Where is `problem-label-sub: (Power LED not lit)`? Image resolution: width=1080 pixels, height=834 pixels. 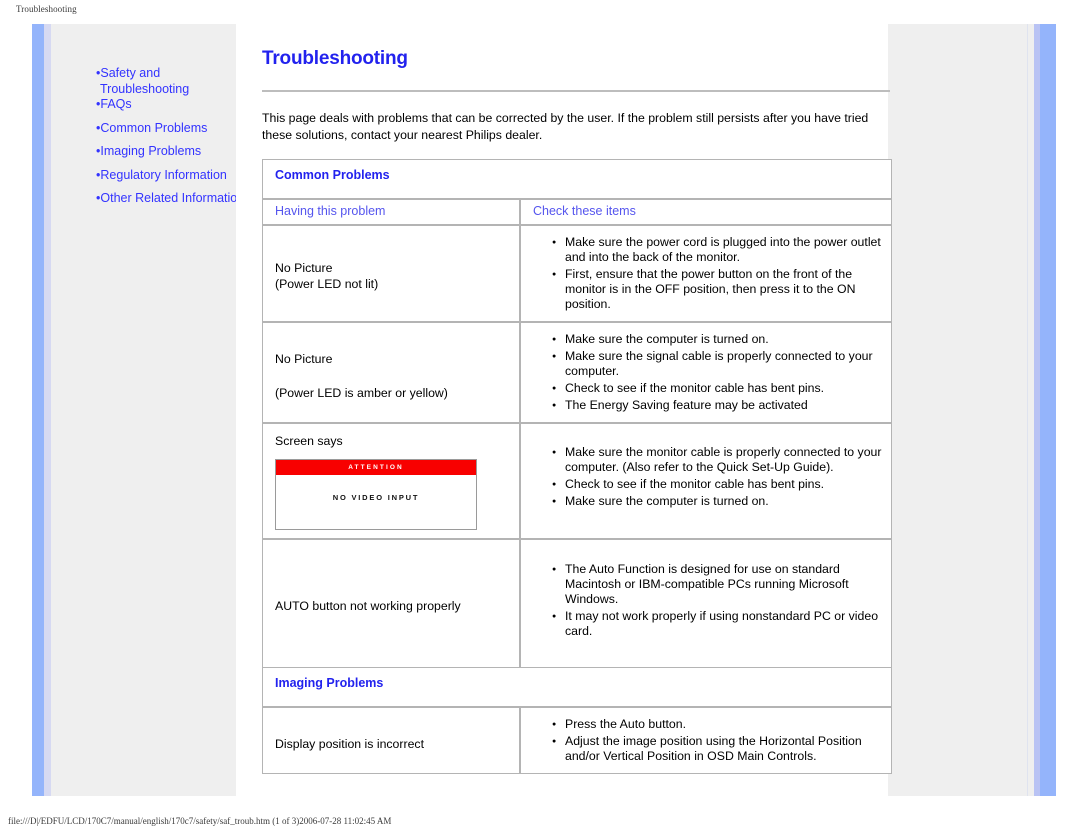
problem-label-sub: (Power LED not lit) is located at coordinates (327, 284).